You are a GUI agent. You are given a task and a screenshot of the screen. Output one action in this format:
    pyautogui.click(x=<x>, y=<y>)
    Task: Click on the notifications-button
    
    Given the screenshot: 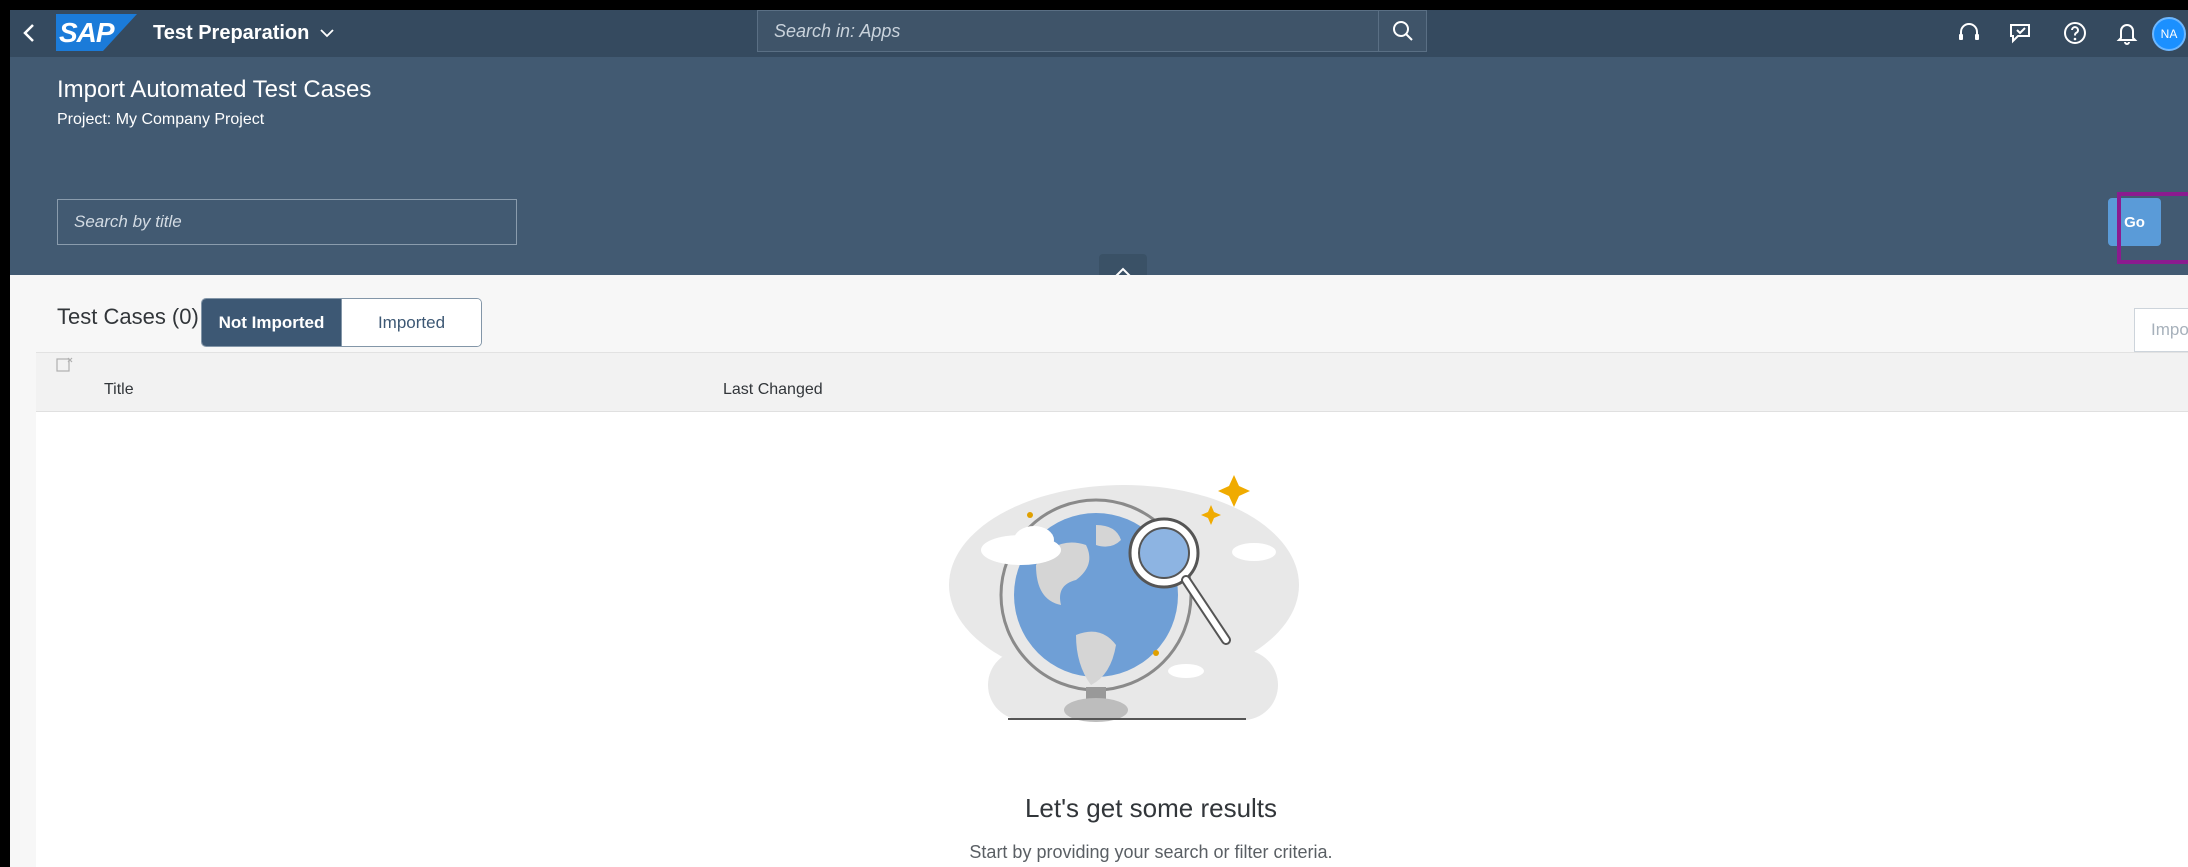 What is the action you would take?
    pyautogui.click(x=2127, y=33)
    